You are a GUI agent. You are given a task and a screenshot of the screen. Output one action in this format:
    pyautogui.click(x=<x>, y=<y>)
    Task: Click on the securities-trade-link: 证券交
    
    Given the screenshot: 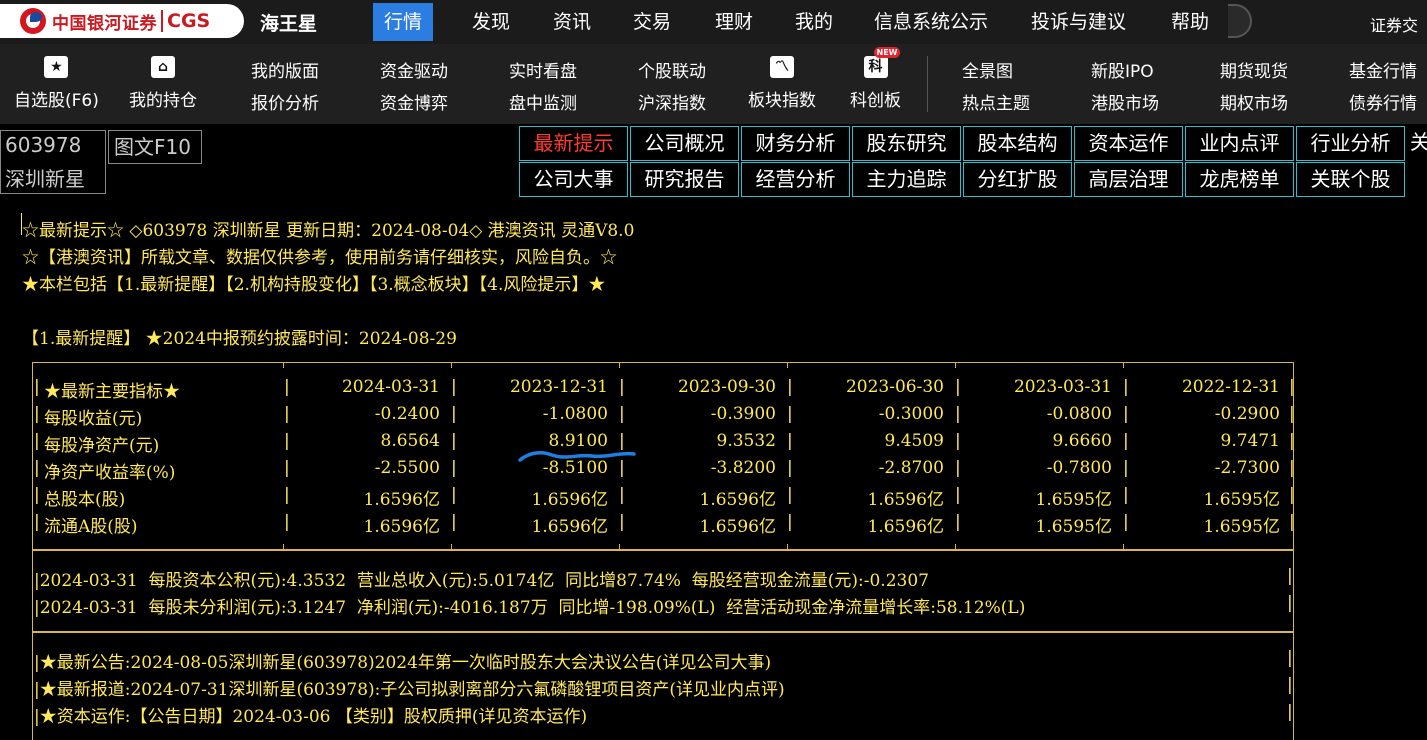 What is the action you would take?
    pyautogui.click(x=1394, y=24)
    